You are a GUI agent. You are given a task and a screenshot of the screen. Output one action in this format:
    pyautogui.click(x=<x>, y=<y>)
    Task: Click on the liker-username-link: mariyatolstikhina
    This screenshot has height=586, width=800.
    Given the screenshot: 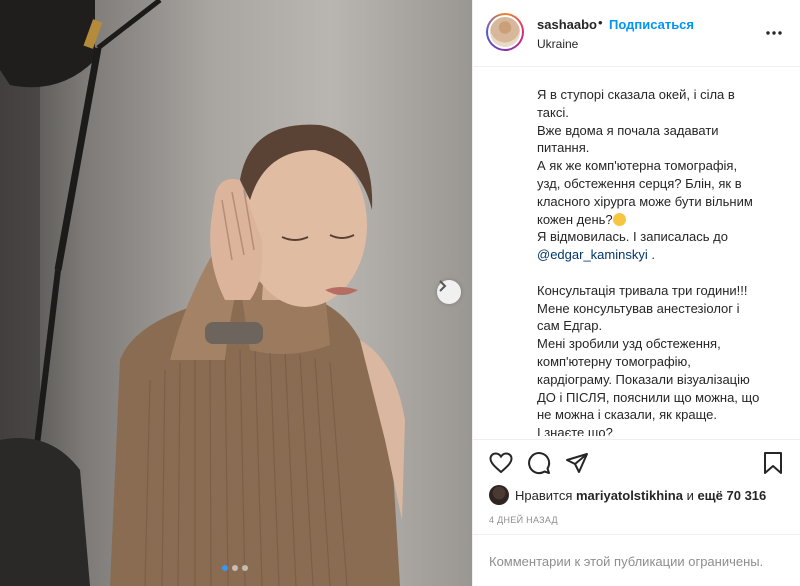 What is the action you would take?
    pyautogui.click(x=629, y=495)
    